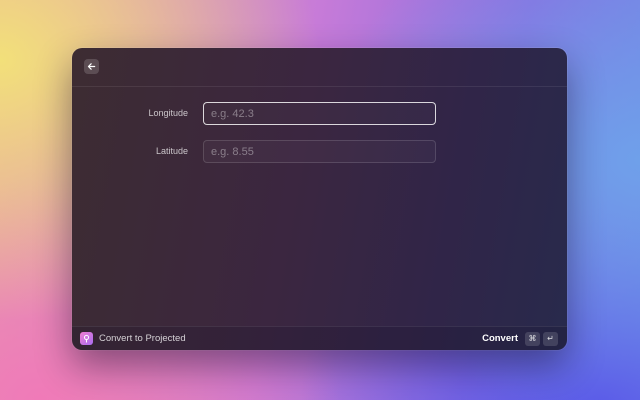  Describe the element at coordinates (500, 338) in the screenshot. I see `convert-button: Convert` at that location.